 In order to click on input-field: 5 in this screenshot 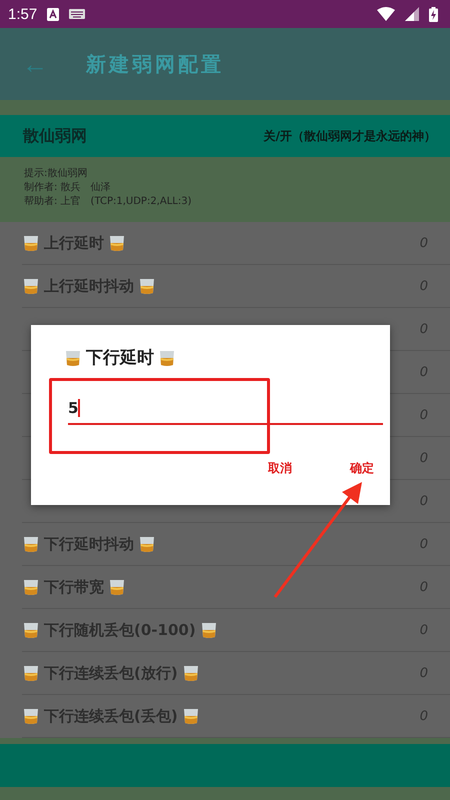, I will do `click(225, 409)`.